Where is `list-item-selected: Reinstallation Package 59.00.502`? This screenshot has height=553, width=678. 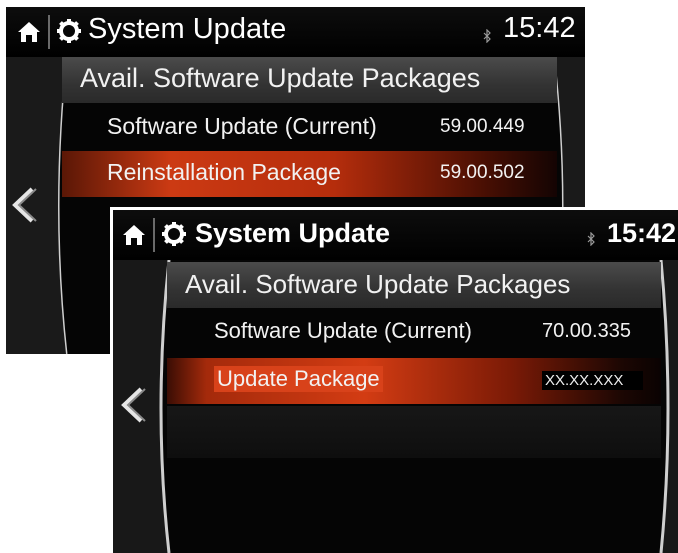 list-item-selected: Reinstallation Package 59.00.502 is located at coordinates (309, 174).